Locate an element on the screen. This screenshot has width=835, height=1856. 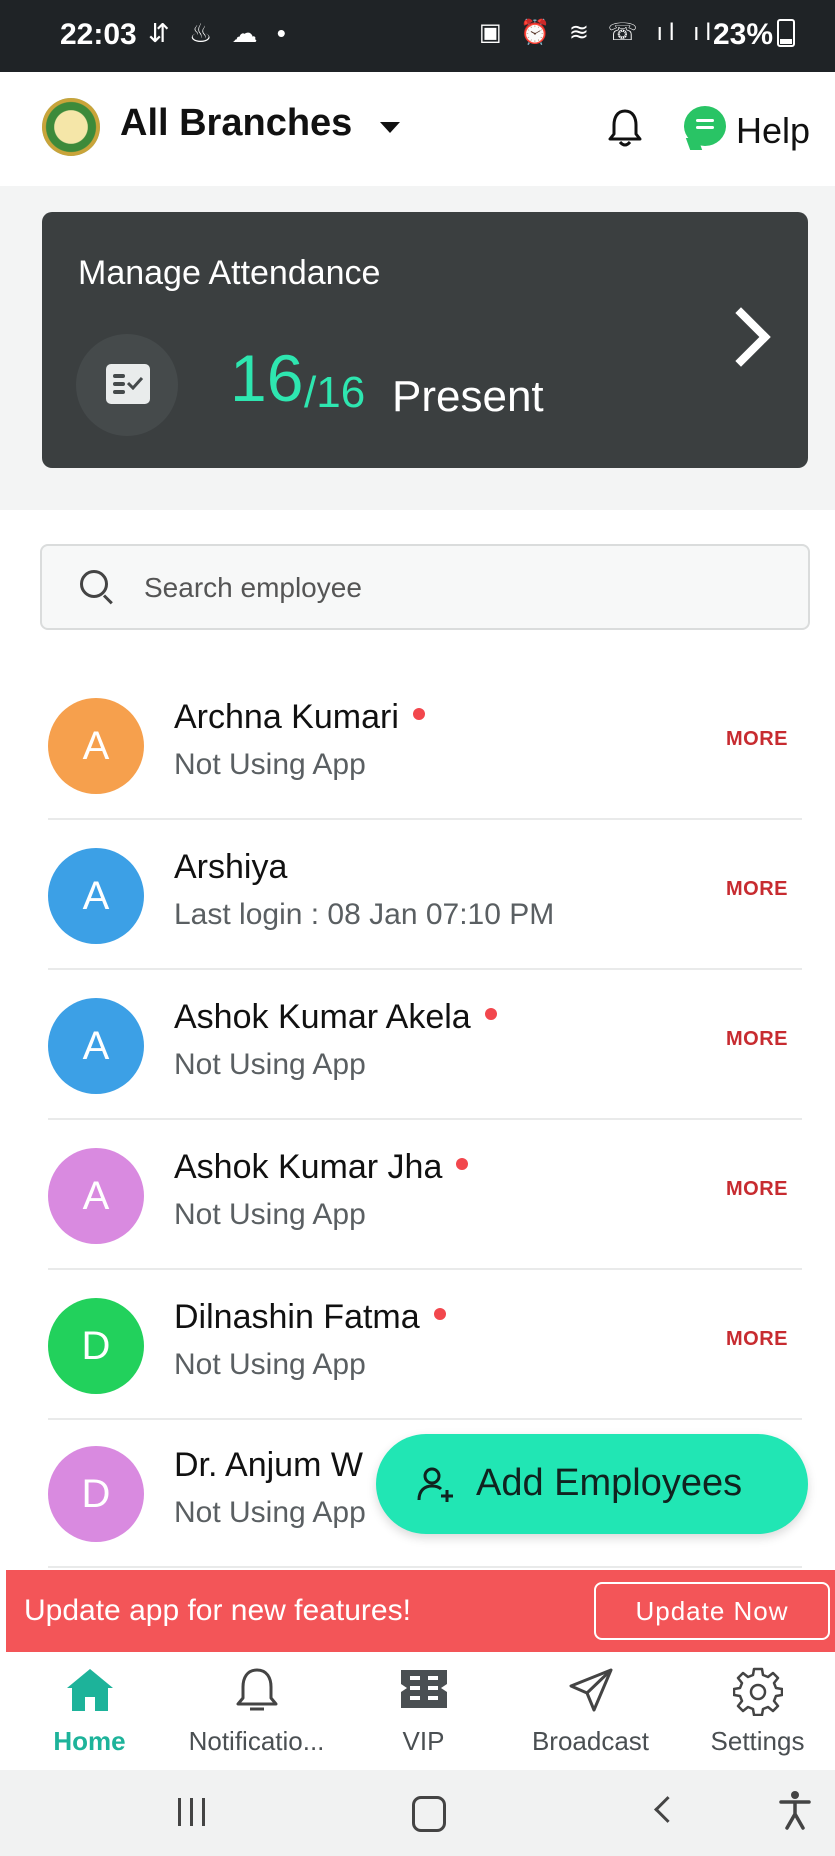
employee-name: Archna Kumari is located at coordinates (299, 717).